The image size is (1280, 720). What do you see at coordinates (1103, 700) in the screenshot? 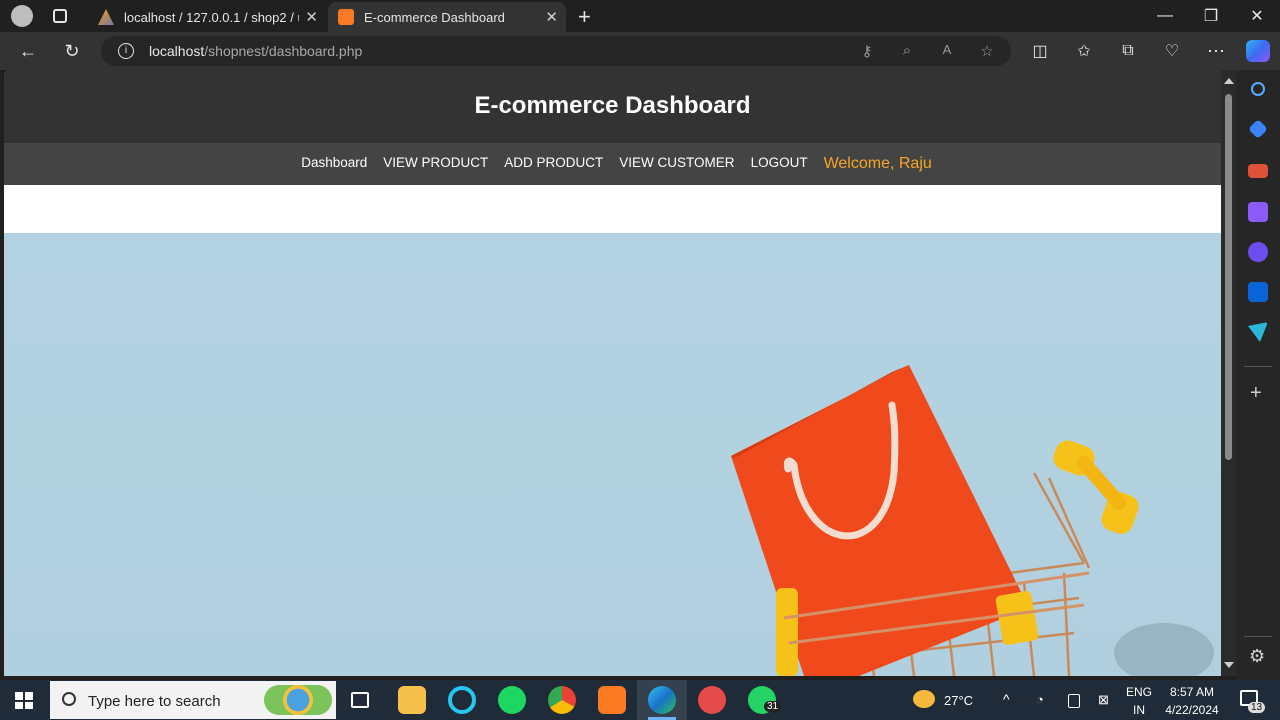
I see `network-icon: ⊠` at bounding box center [1103, 700].